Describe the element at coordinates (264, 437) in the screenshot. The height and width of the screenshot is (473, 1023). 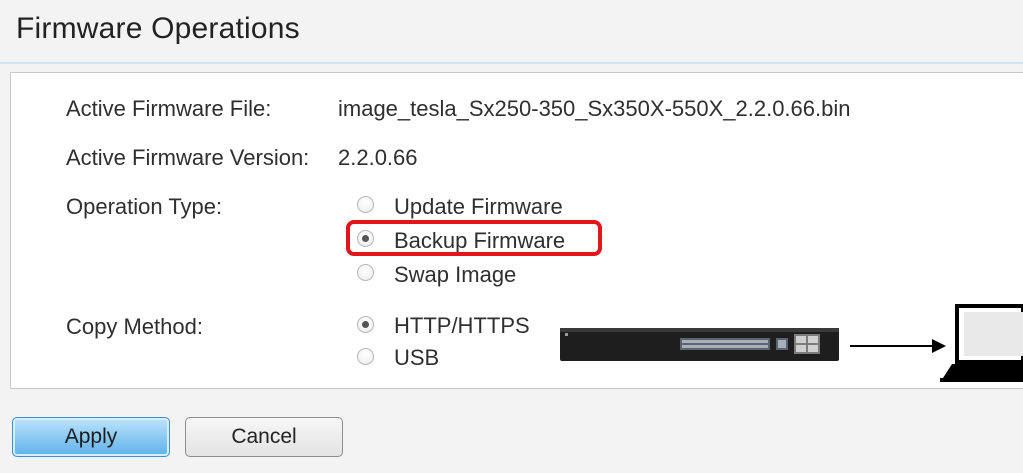
I see `cancel-button: Cancel` at that location.